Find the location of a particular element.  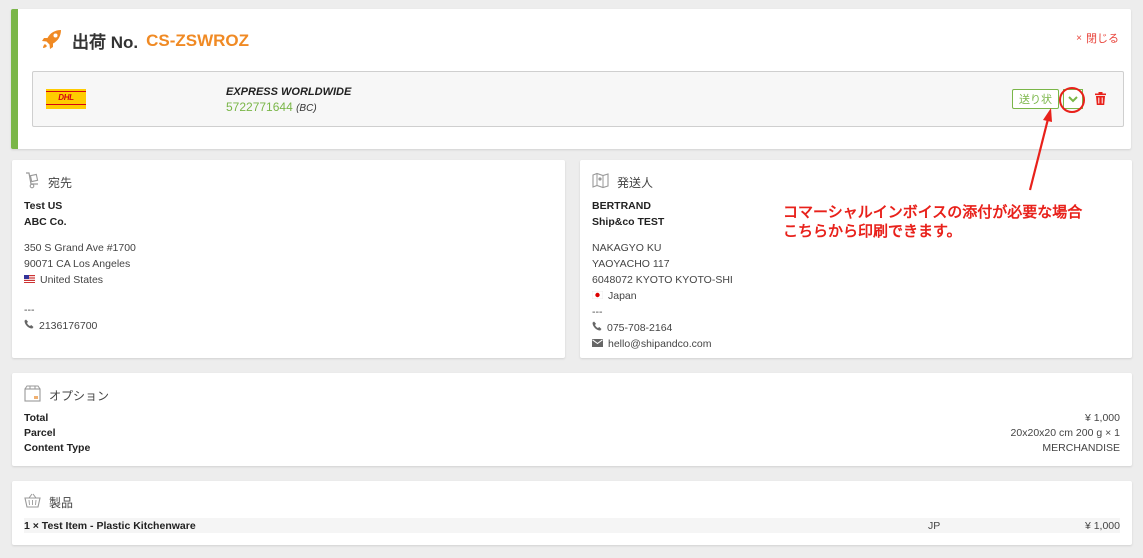

sender-heading: 発送人 is located at coordinates (622, 182).